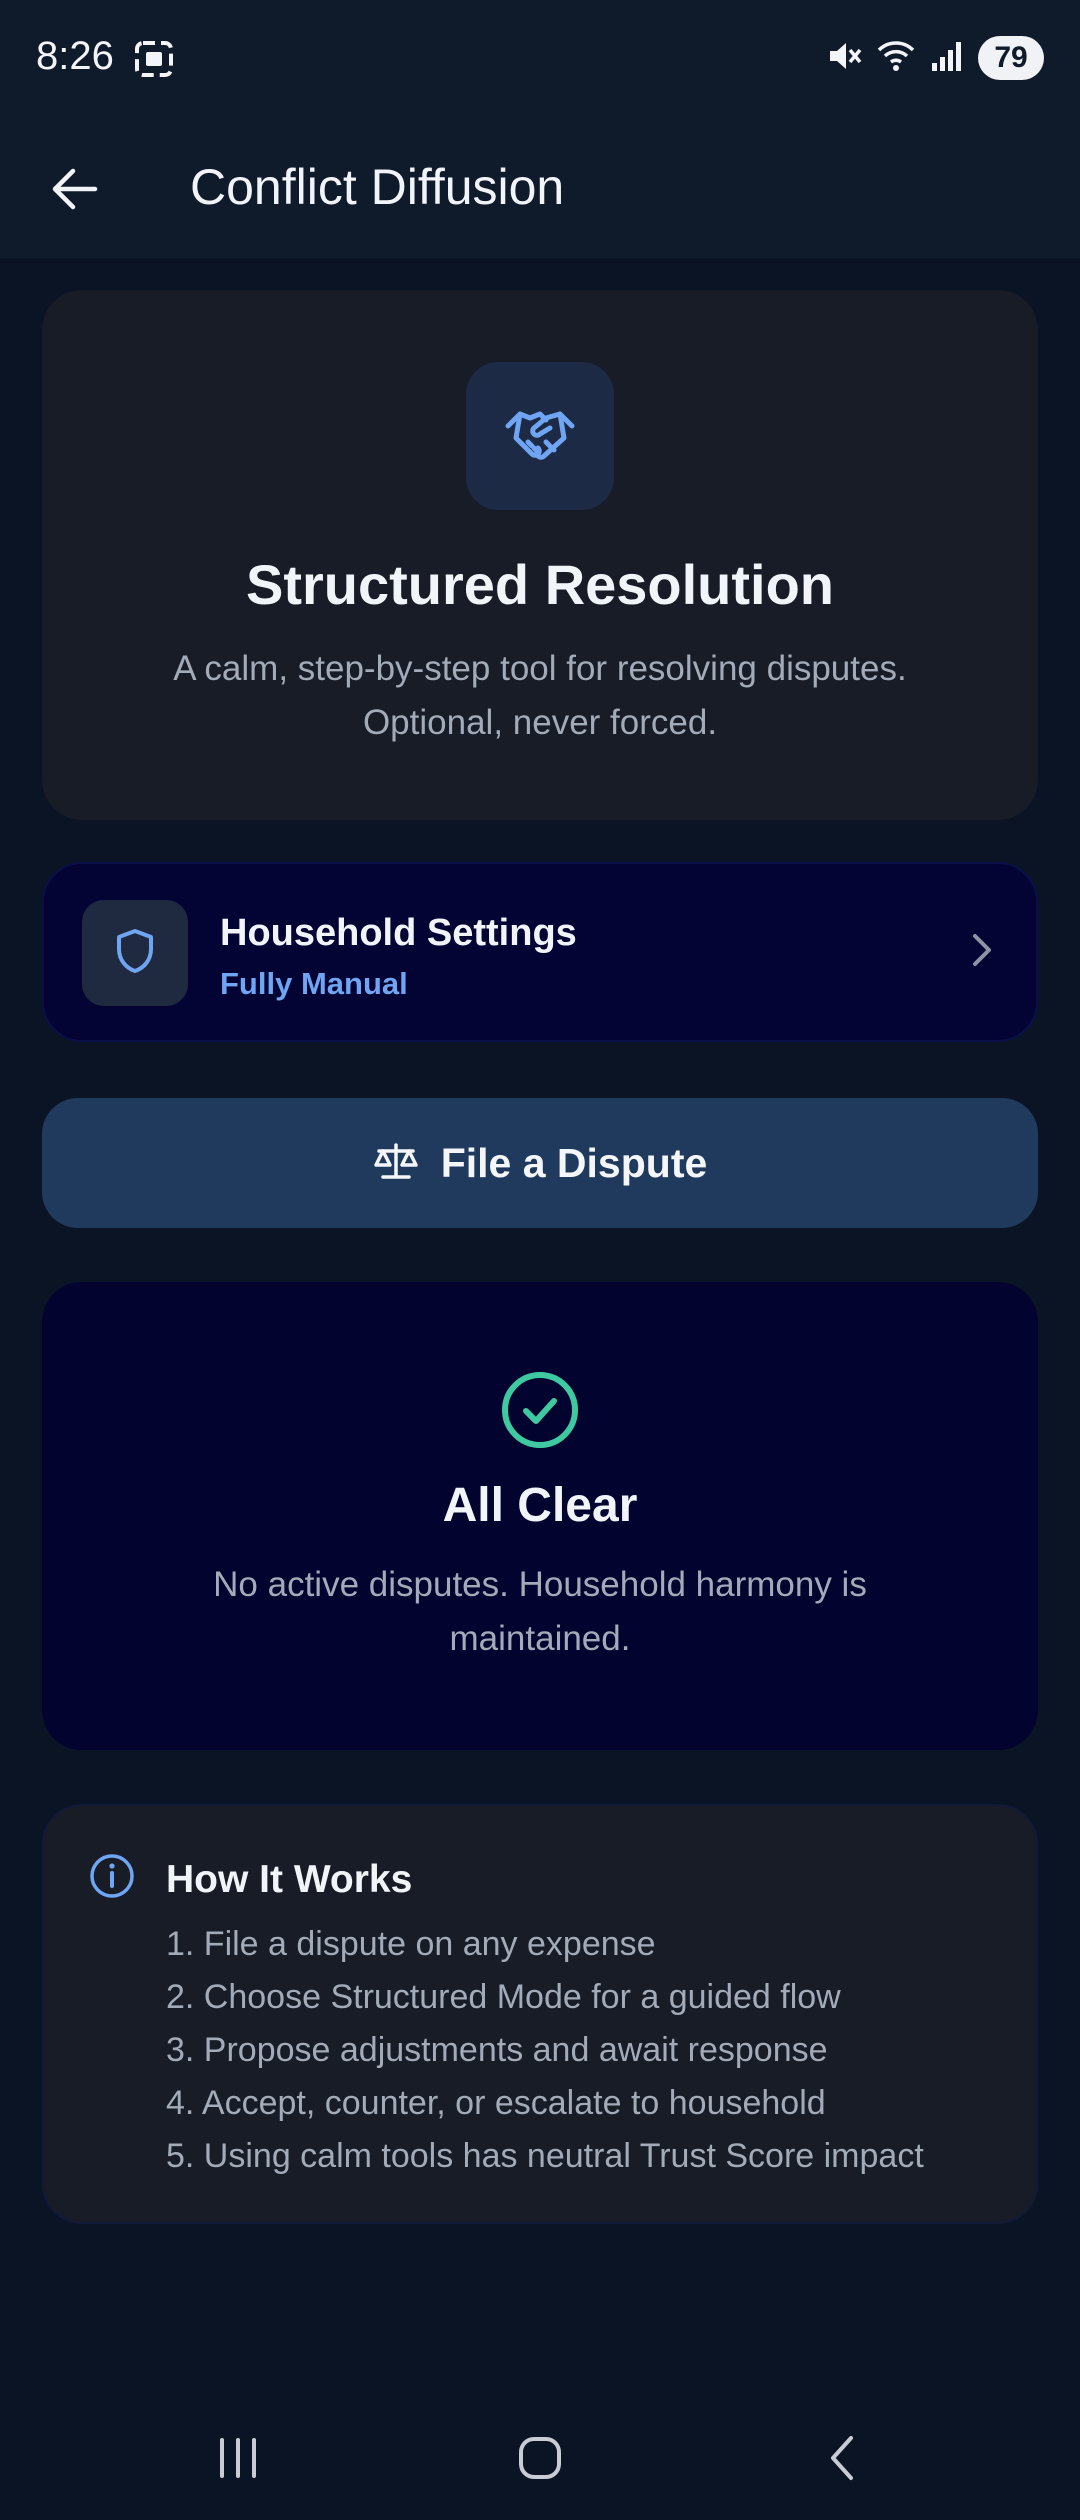  Describe the element at coordinates (540, 584) in the screenshot. I see `hero-title: Structured Resolution` at that location.